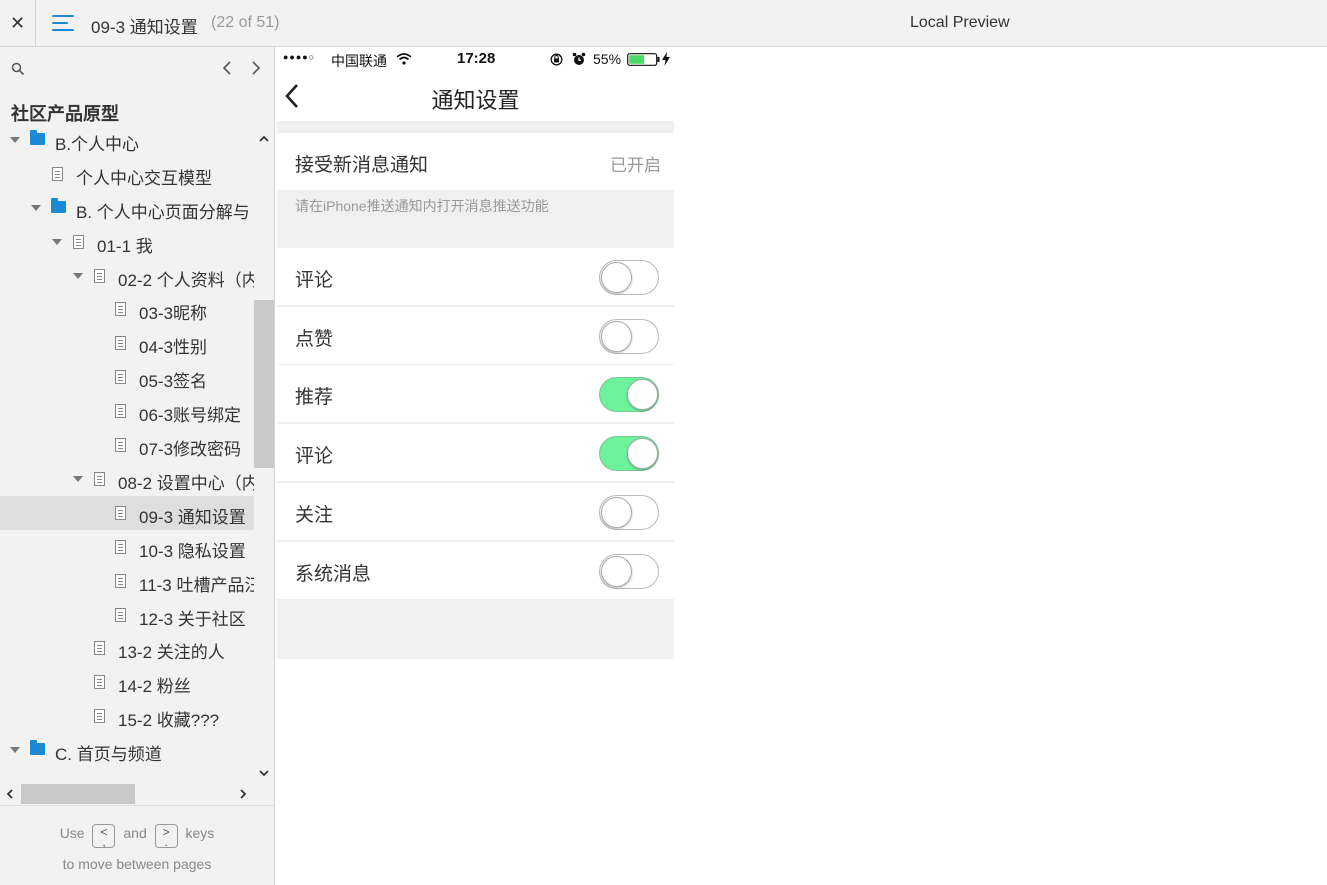 This screenshot has width=1327, height=885. Describe the element at coordinates (264, 773) in the screenshot. I see `scroll-down-icon` at that location.